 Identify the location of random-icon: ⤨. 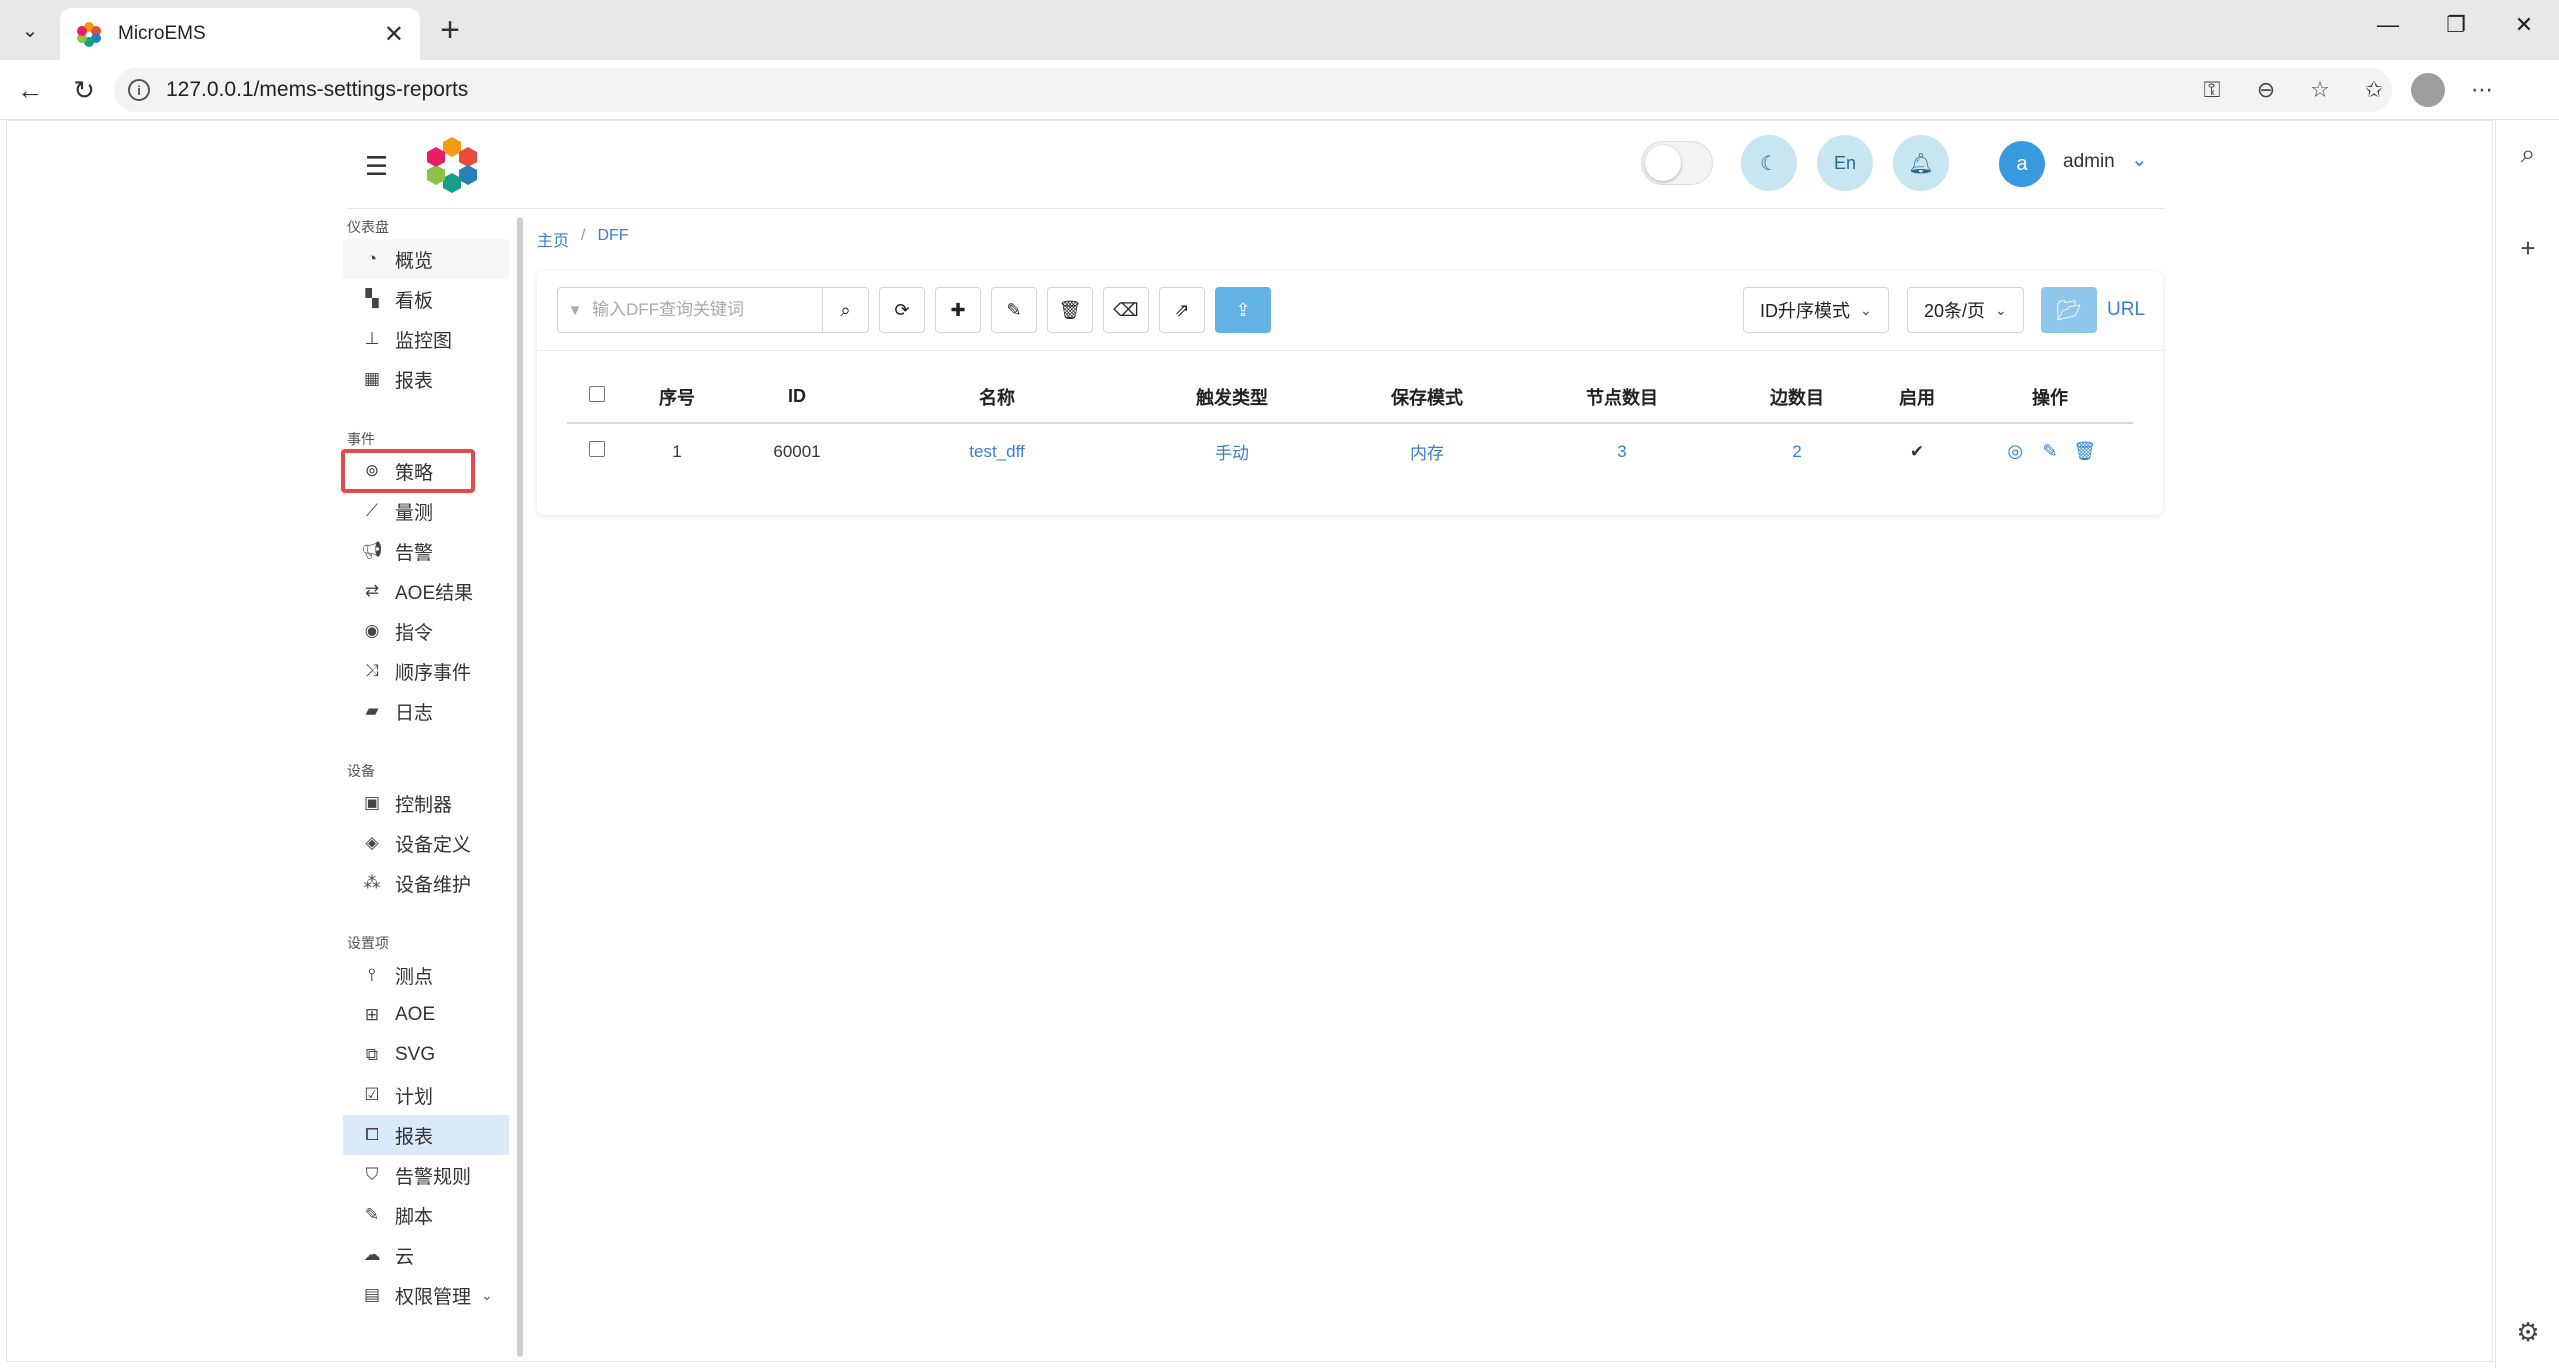
(372, 670).